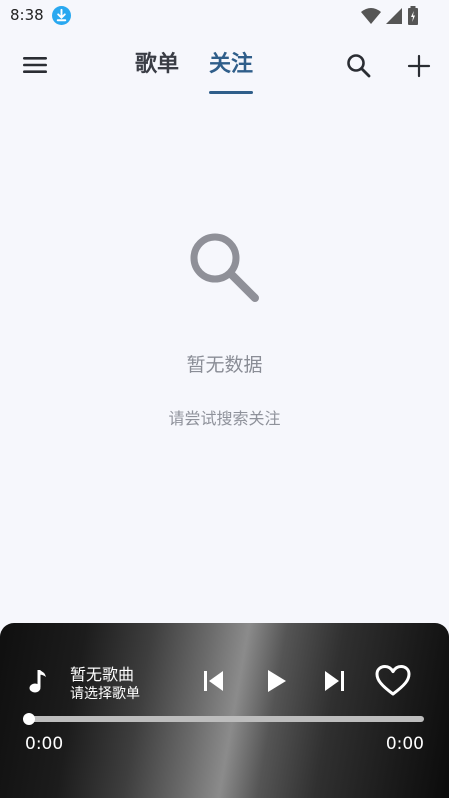 The width and height of the screenshot is (449, 798). I want to click on song-title: 暂无歌曲, so click(102, 673).